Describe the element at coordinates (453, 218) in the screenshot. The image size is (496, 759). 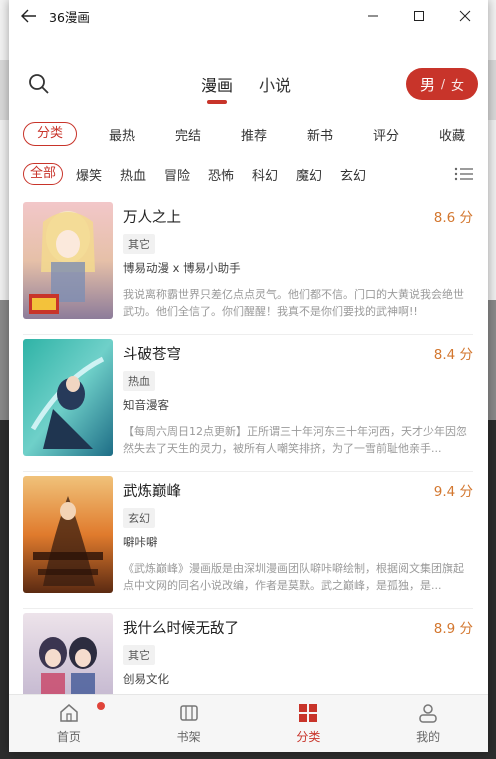
I see `comic-score: 8.6 分` at that location.